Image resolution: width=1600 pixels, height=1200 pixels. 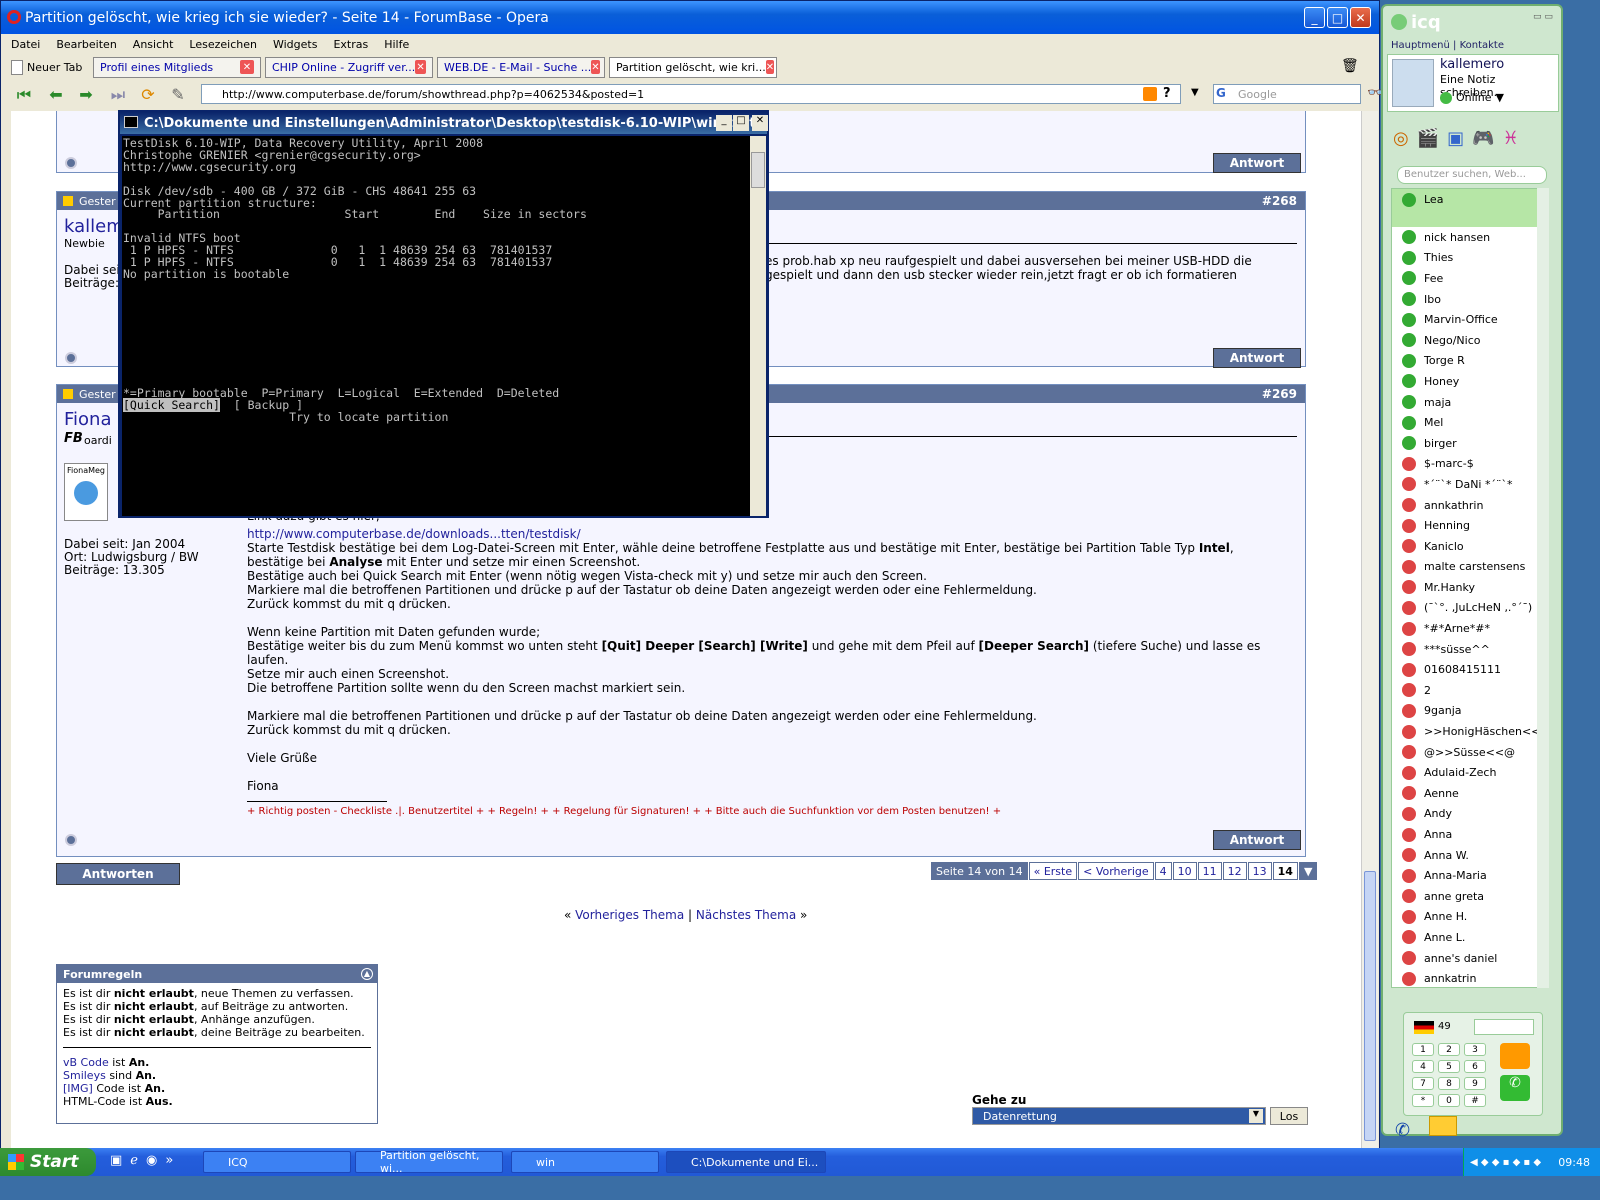 I want to click on dial-key: 9, so click(x=1475, y=1083).